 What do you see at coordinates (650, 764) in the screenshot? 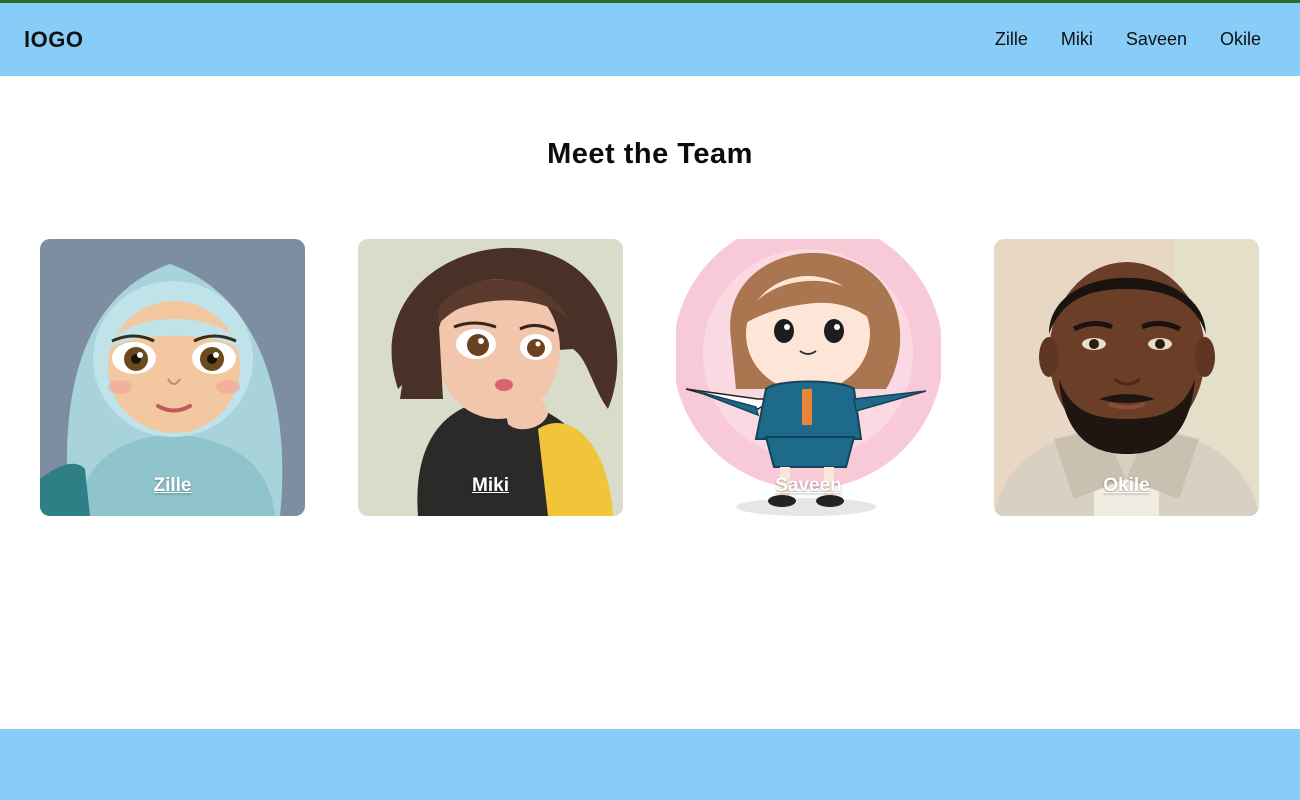
I see `site-footer` at bounding box center [650, 764].